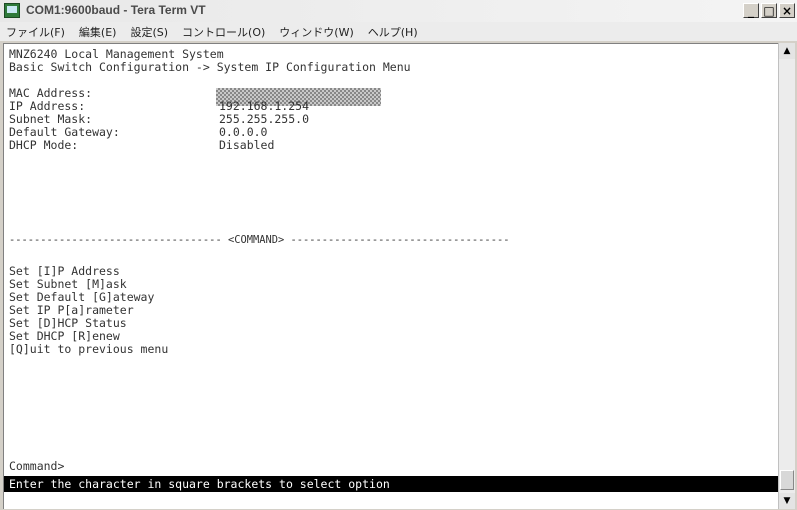  Describe the element at coordinates (89, 349) in the screenshot. I see `command-option: [Q]uit to previous menu` at that location.